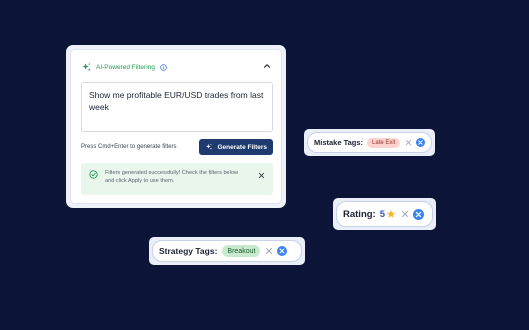 This screenshot has width=529, height=330. What do you see at coordinates (391, 213) in the screenshot?
I see `star-icon` at bounding box center [391, 213].